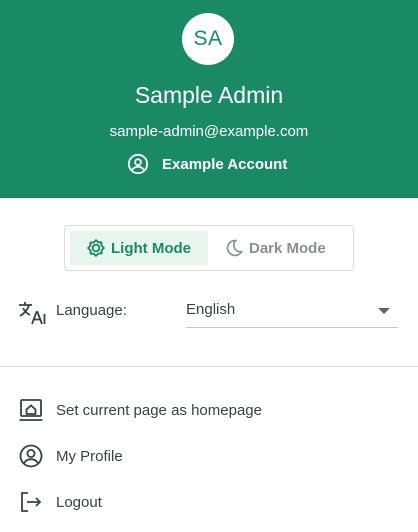 The image size is (418, 532). I want to click on language-label: Language:, so click(91, 310).